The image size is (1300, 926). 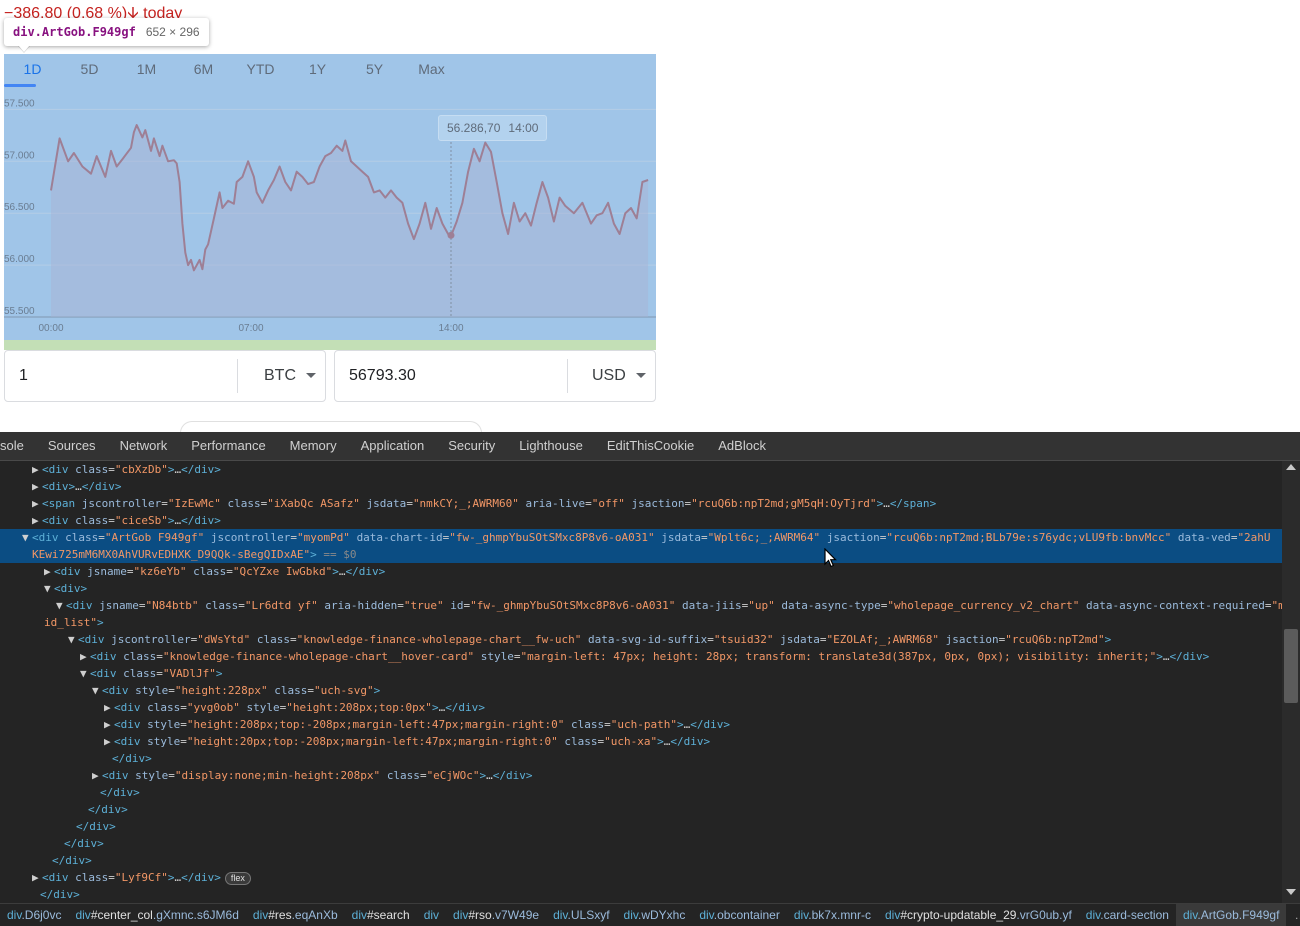 I want to click on x-tick-label: 00:00, so click(x=50, y=328).